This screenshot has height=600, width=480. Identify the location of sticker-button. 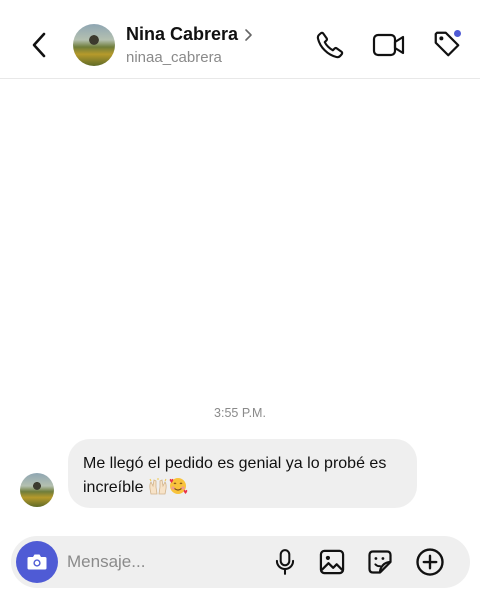
(380, 562).